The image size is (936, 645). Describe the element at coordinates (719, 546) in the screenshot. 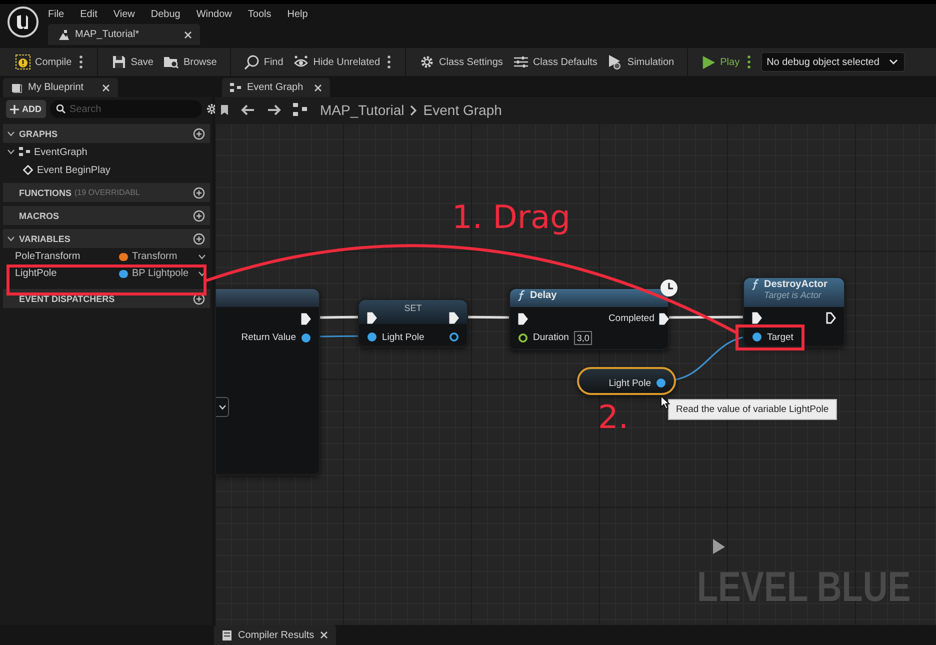

I see `cursor-icon` at that location.